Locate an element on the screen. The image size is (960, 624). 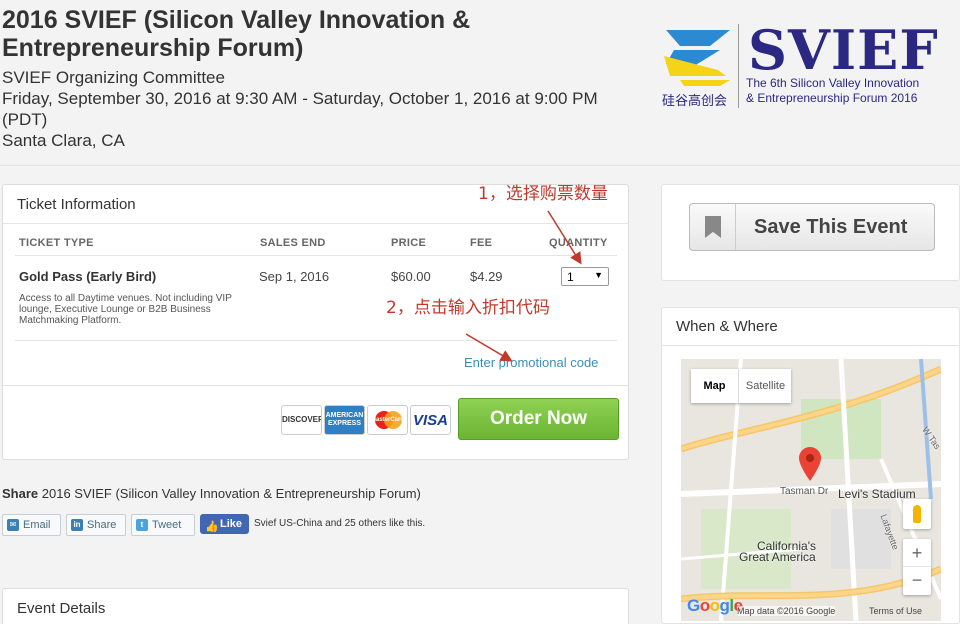
header-divider is located at coordinates (480, 165).